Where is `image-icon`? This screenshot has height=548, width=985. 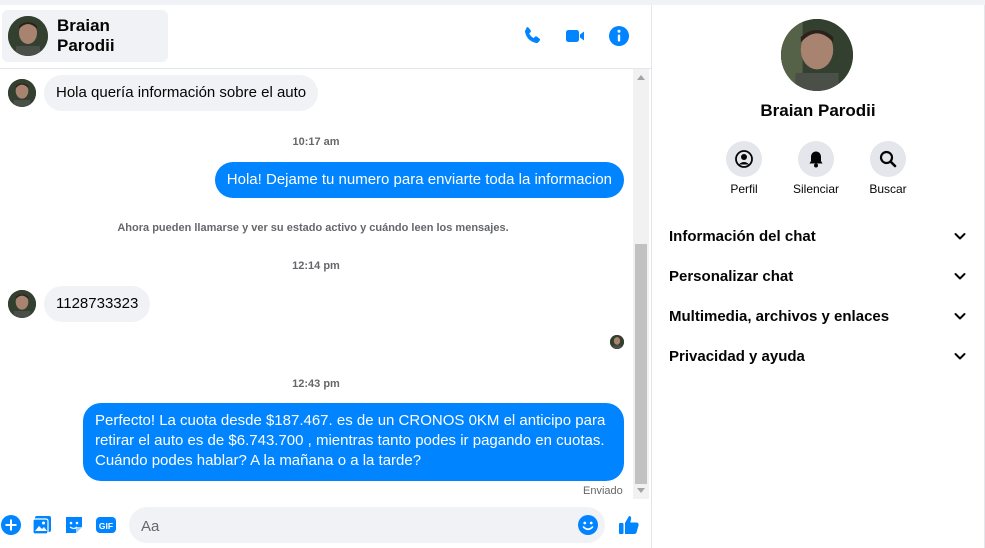
image-icon is located at coordinates (42, 525).